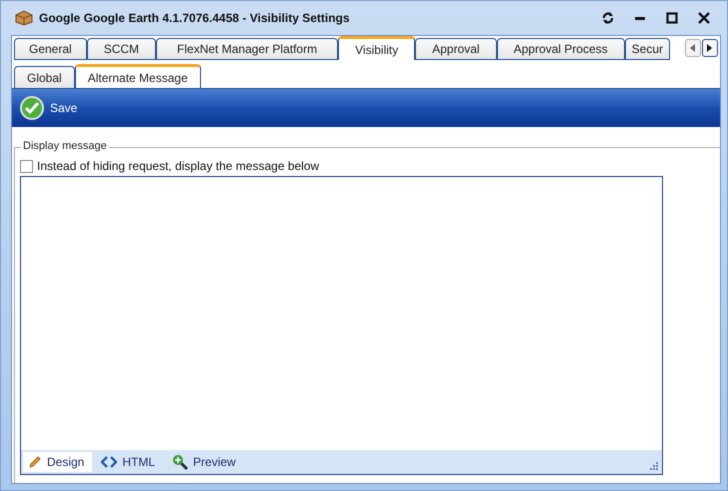  What do you see at coordinates (65, 146) in the screenshot?
I see `group-legend: Display message` at bounding box center [65, 146].